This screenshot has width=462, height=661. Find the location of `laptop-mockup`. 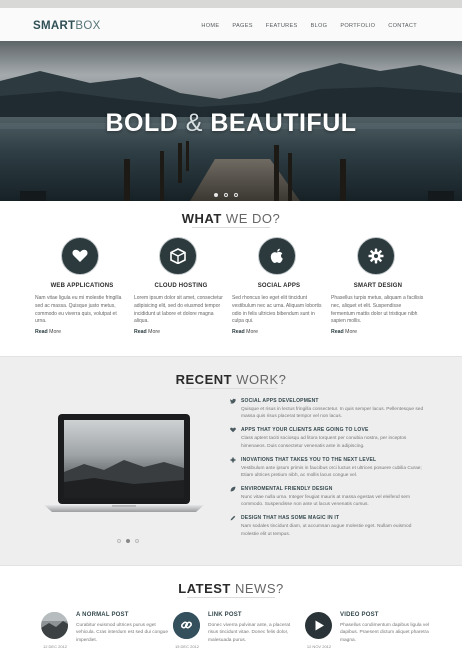

laptop-mockup is located at coordinates (124, 469).